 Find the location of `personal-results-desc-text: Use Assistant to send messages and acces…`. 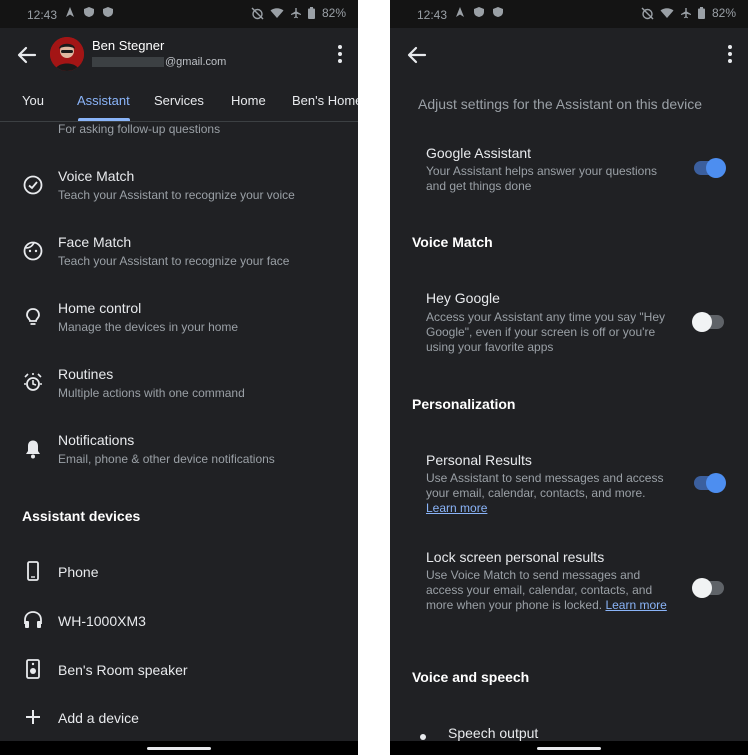

personal-results-desc-text: Use Assistant to send messages and acces… is located at coordinates (545, 485).